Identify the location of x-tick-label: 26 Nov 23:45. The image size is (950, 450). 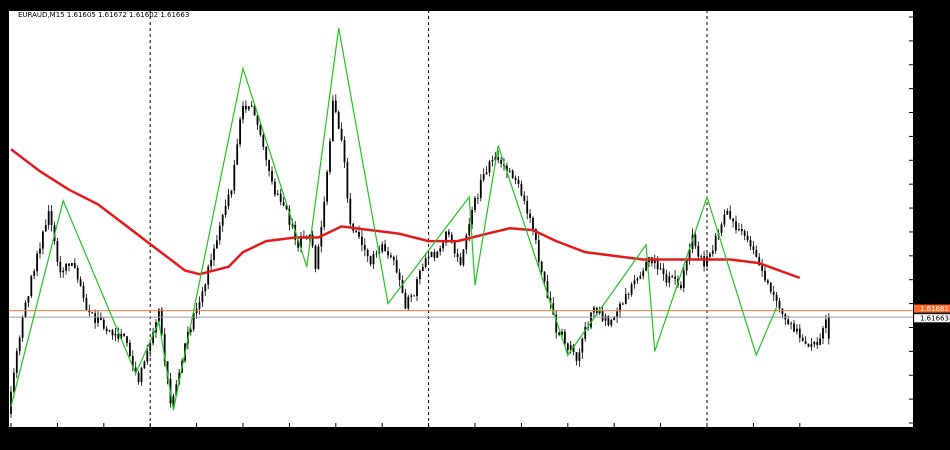
(728, 434).